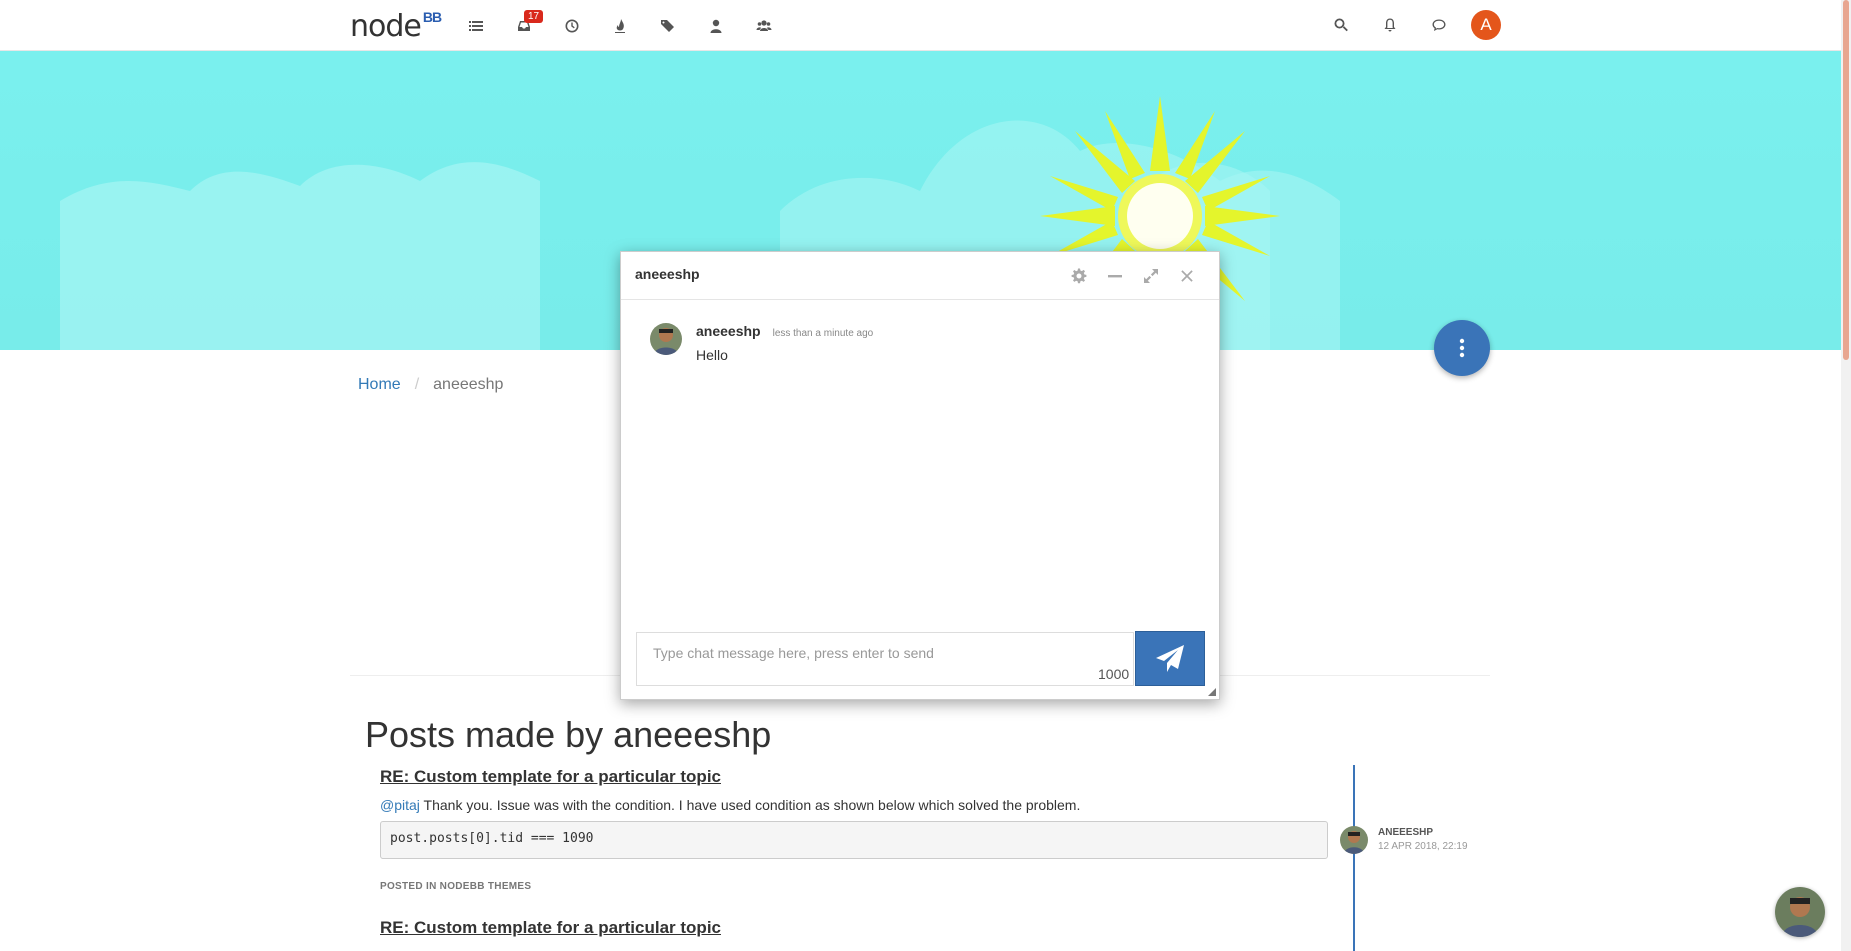 The width and height of the screenshot is (1851, 951). Describe the element at coordinates (386, 26) in the screenshot. I see `brand-name: node` at that location.